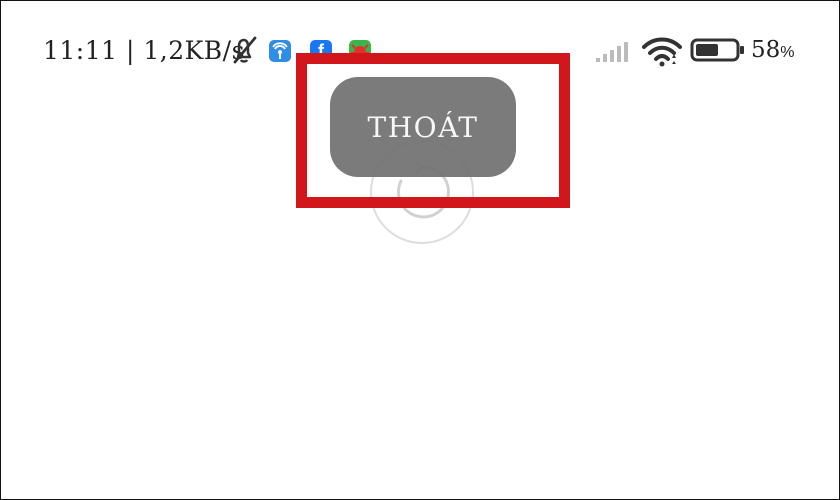 The image size is (840, 500). What do you see at coordinates (787, 52) in the screenshot?
I see `battery-unit: %` at bounding box center [787, 52].